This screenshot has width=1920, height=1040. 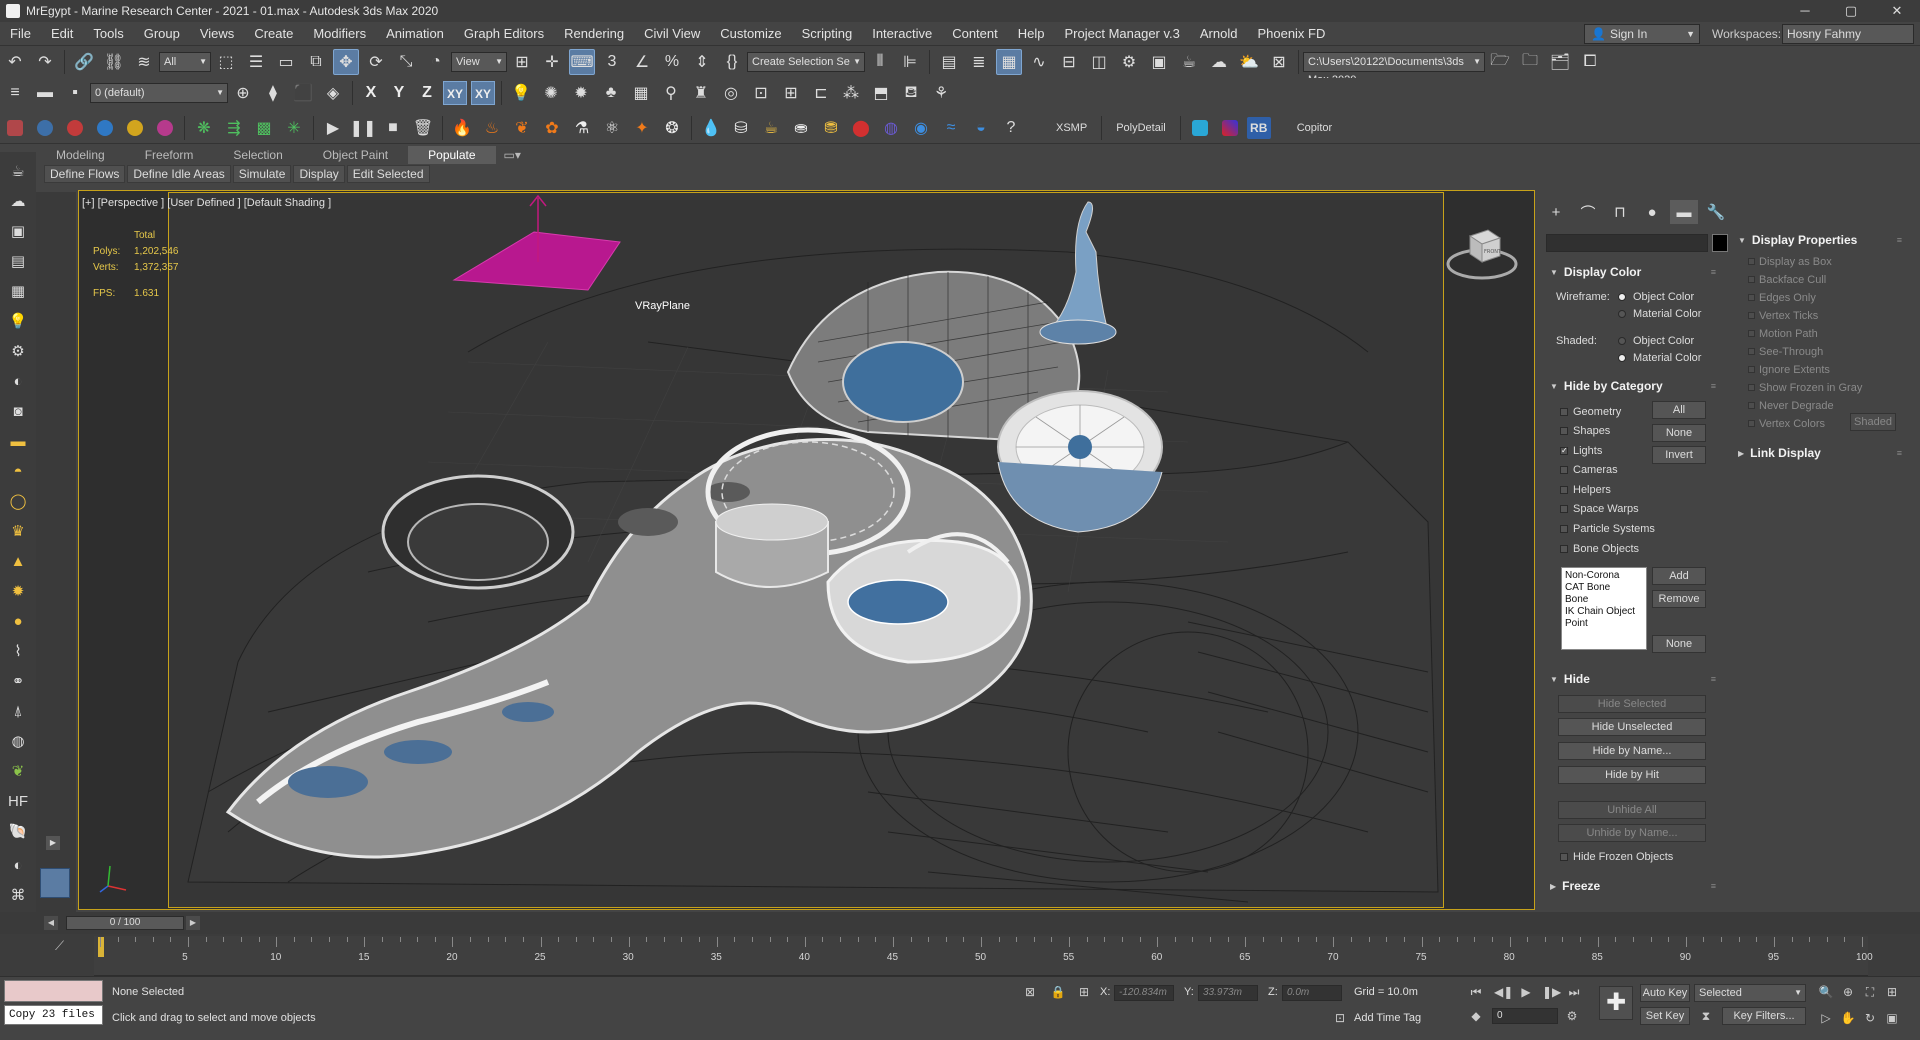 What do you see at coordinates (355, 155) in the screenshot?
I see `tab-object-paint: Object Paint` at bounding box center [355, 155].